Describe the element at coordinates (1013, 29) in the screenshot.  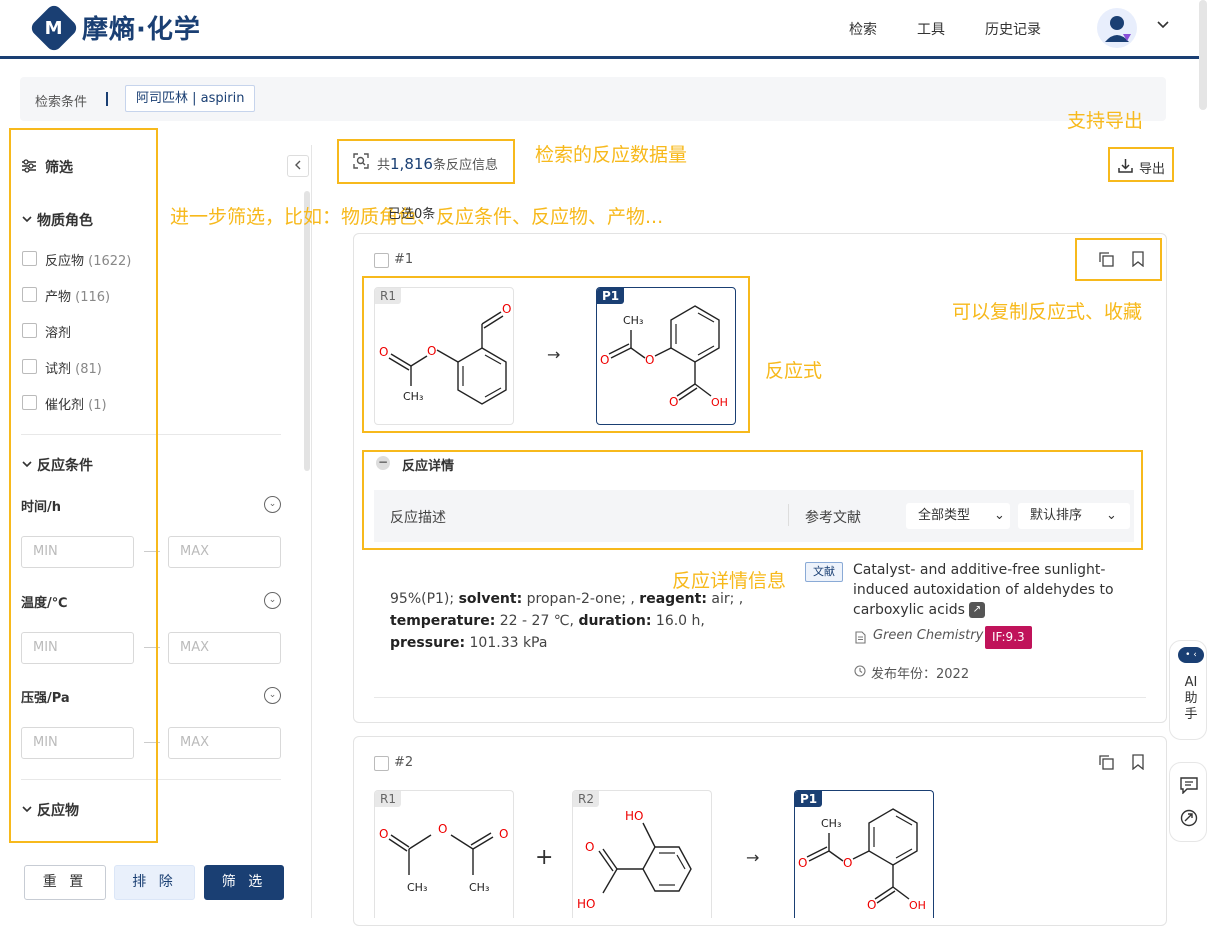
I see `nav-history: 历史记录` at that location.